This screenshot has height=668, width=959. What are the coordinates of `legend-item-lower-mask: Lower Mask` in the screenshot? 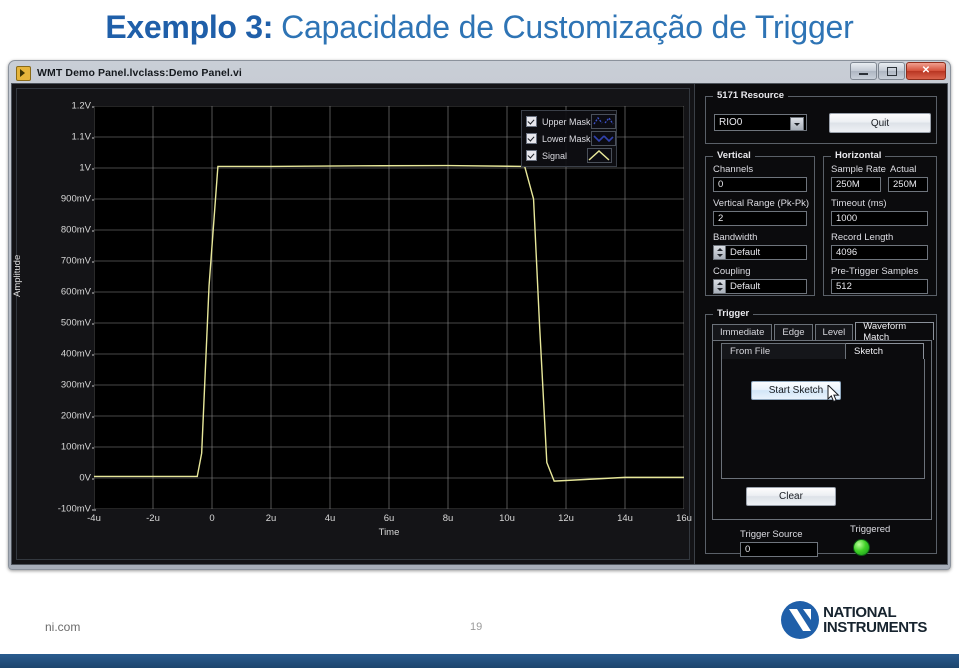 It's located at (570, 138).